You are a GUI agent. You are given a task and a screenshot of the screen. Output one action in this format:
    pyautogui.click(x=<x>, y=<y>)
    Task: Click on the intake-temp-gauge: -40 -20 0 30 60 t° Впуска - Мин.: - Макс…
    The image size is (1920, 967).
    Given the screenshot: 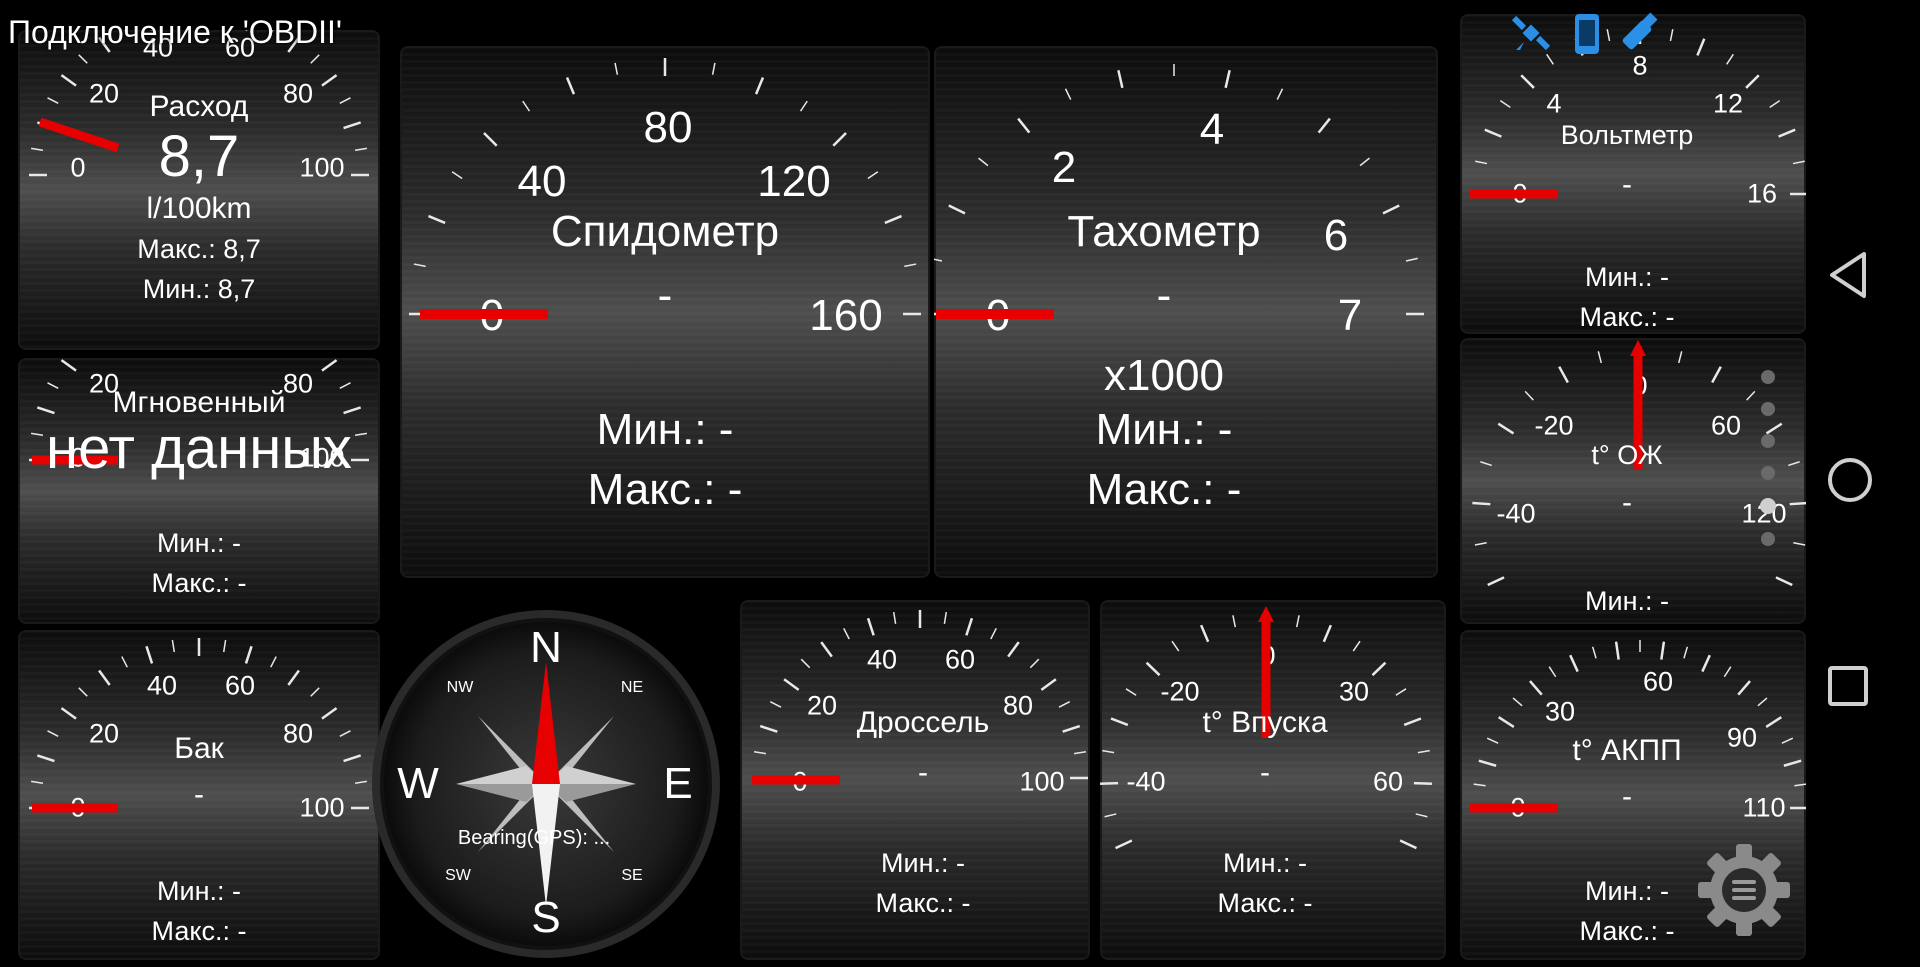 What is the action you would take?
    pyautogui.click(x=1273, y=780)
    